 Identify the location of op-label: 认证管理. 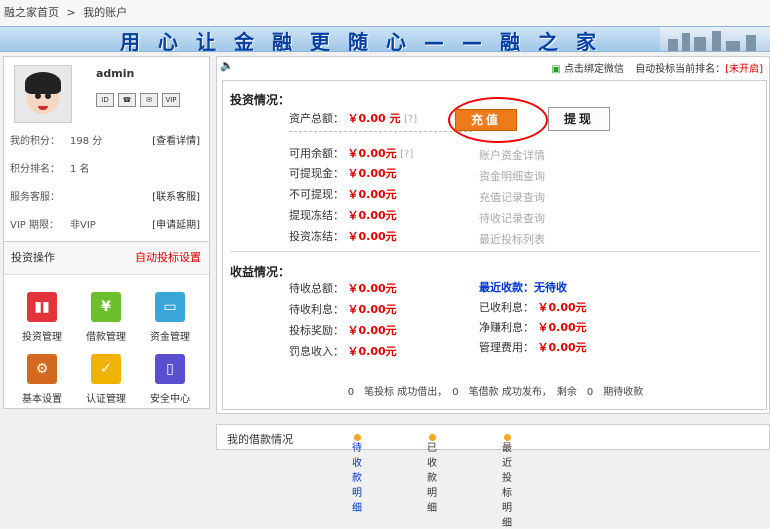
(106, 399).